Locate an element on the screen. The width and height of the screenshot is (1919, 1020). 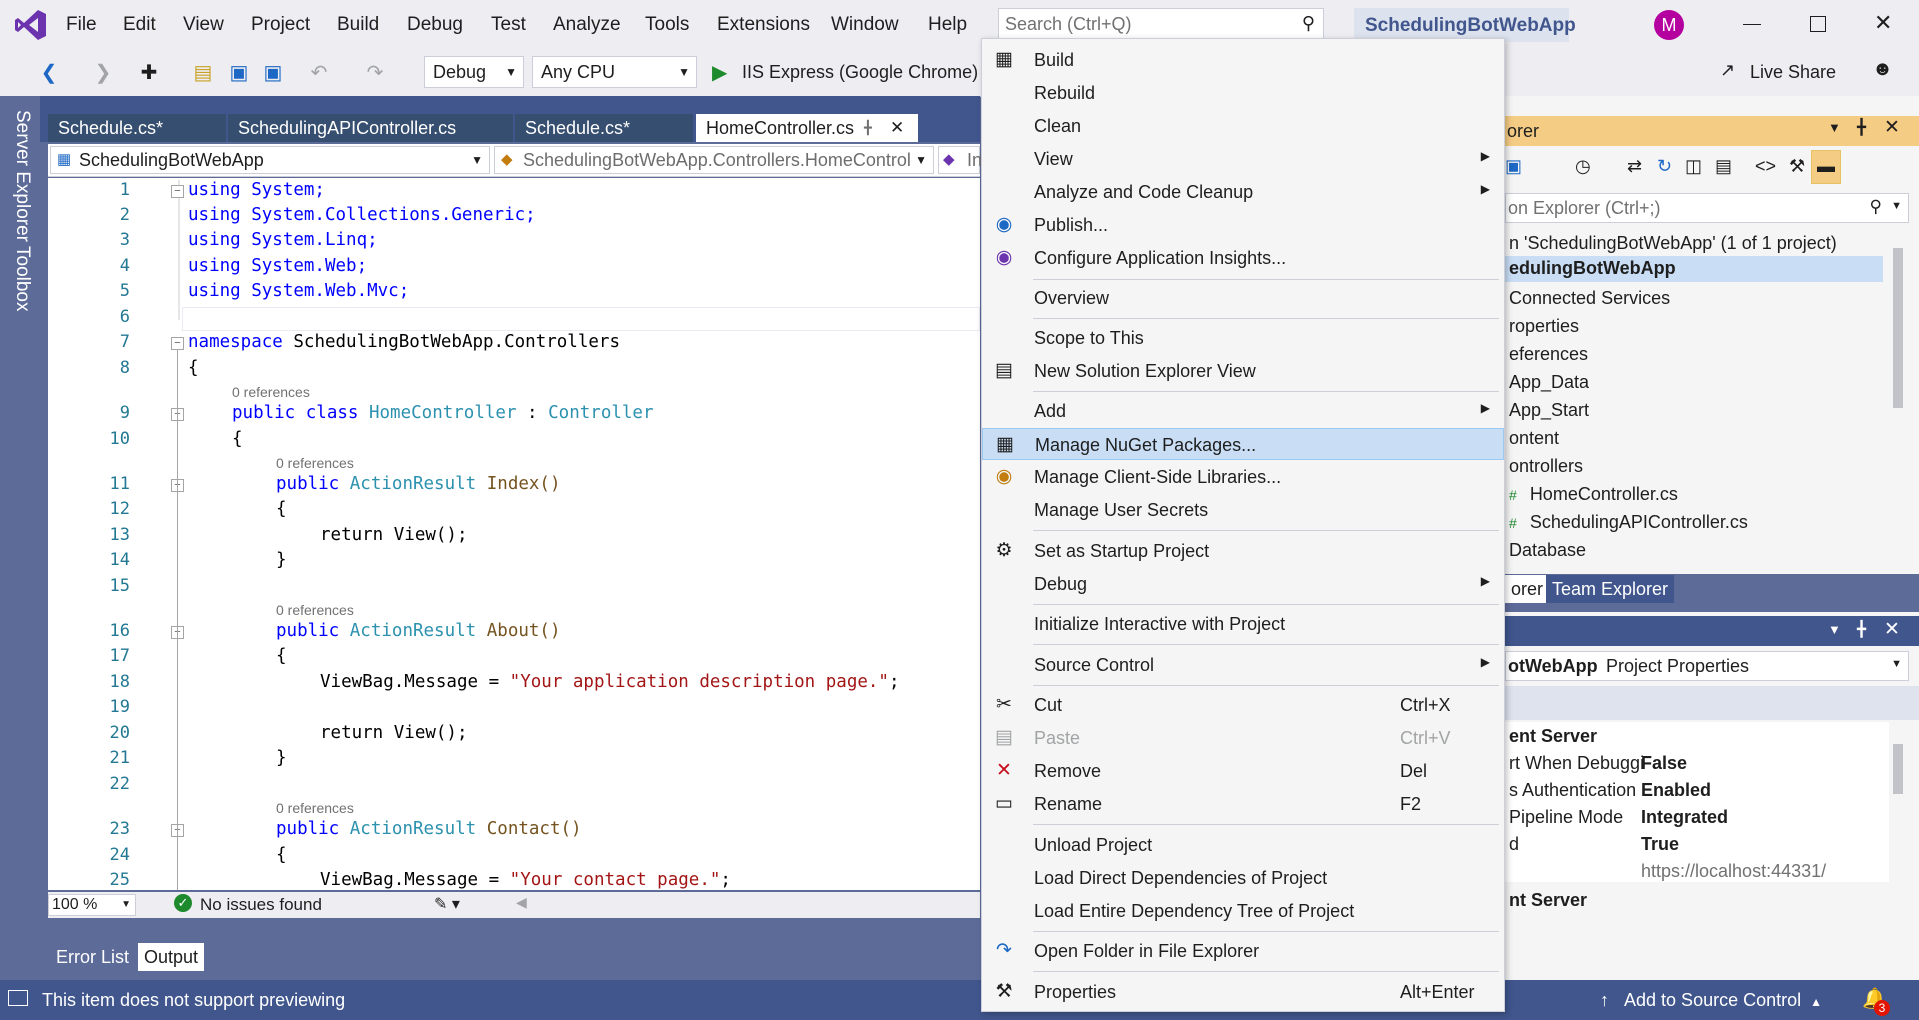
tree-item: Database is located at coordinates (1547, 550).